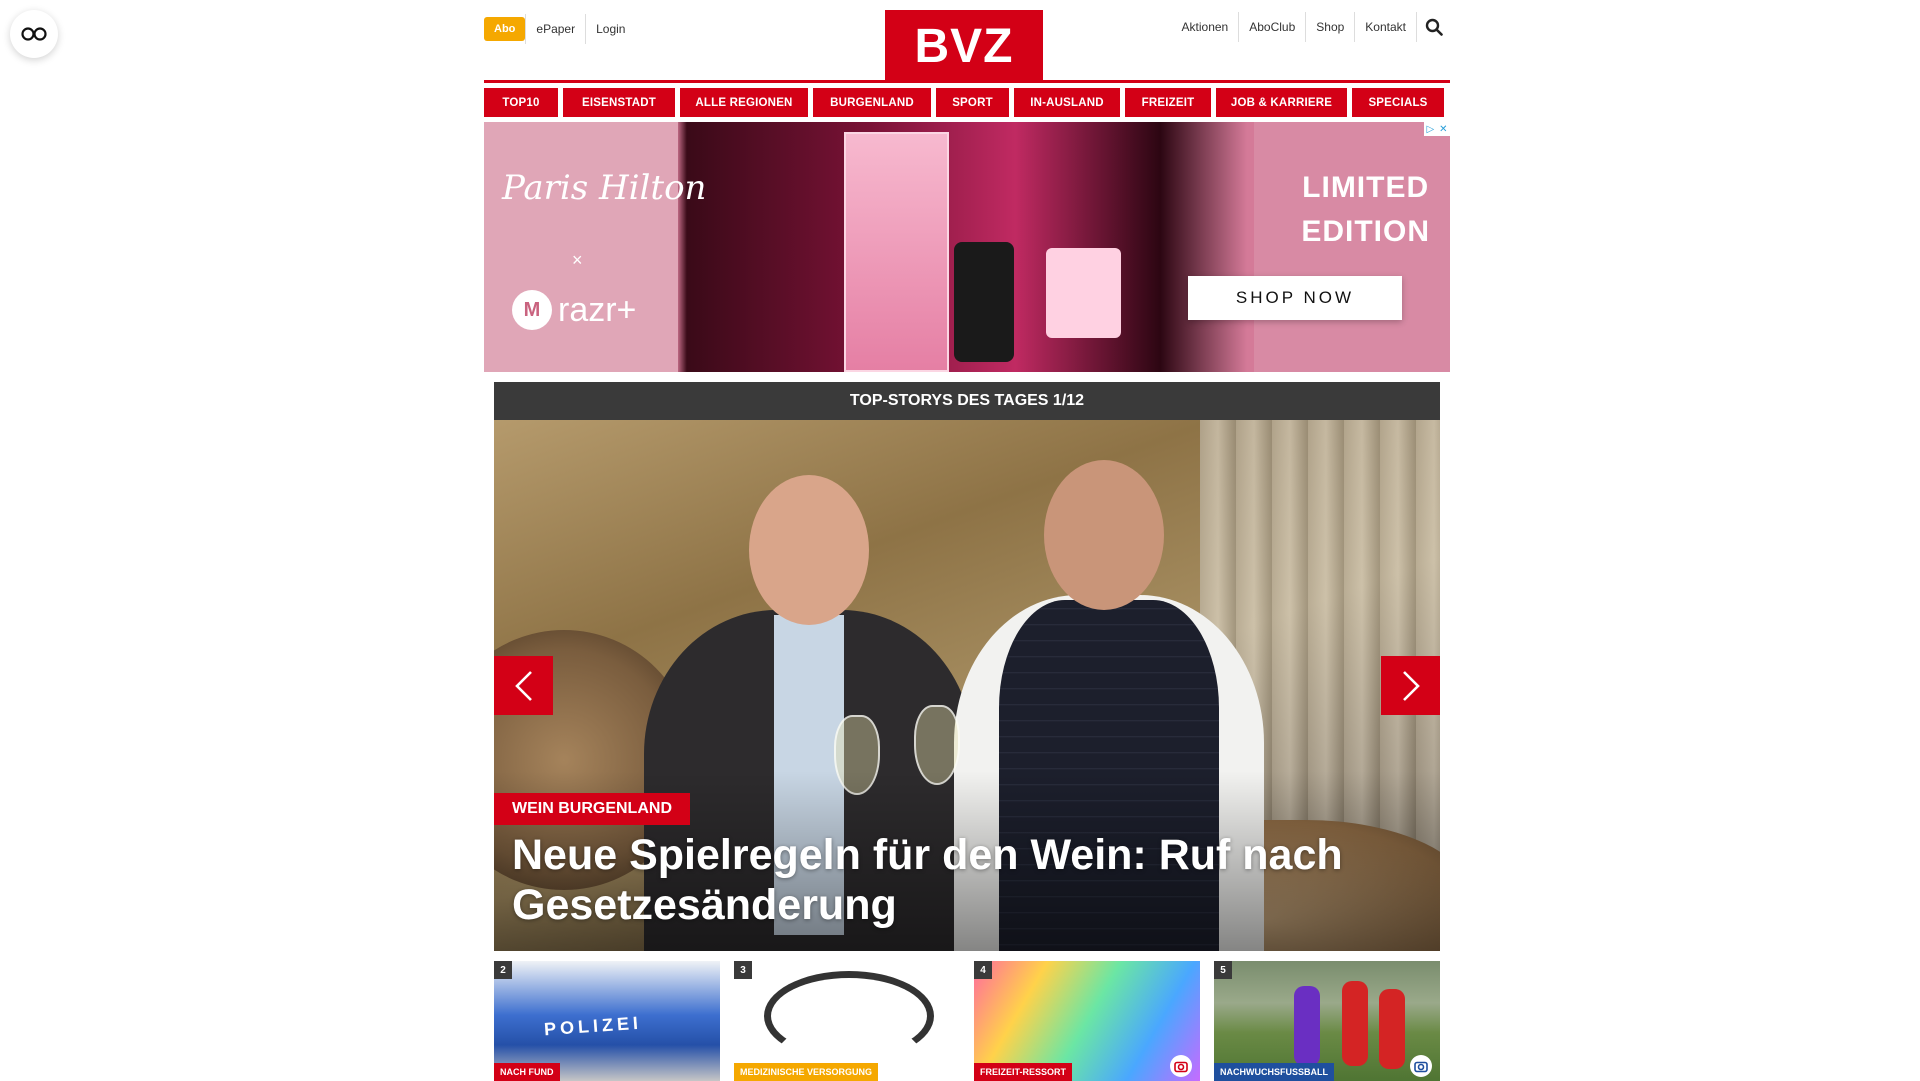  What do you see at coordinates (849, 1016) in the screenshot?
I see `stethoscope-image` at bounding box center [849, 1016].